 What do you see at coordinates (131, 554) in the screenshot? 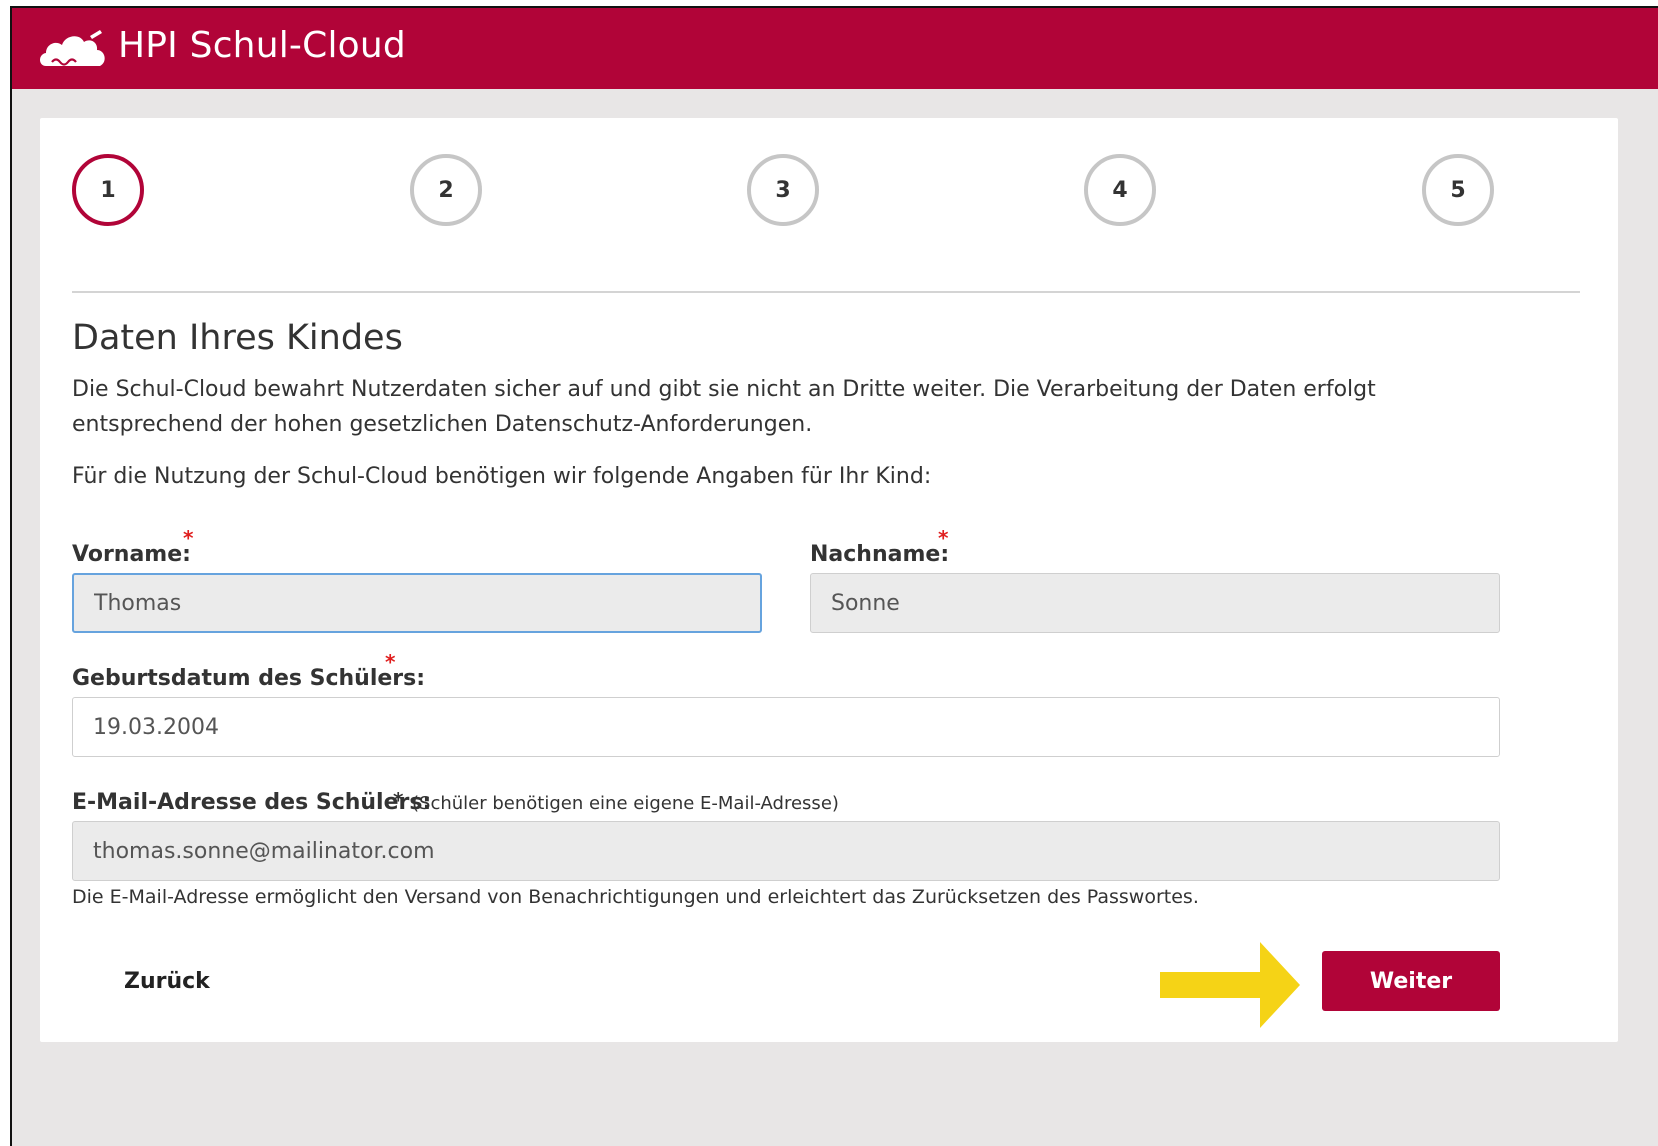
I see `firstname-label: Vorname:` at bounding box center [131, 554].